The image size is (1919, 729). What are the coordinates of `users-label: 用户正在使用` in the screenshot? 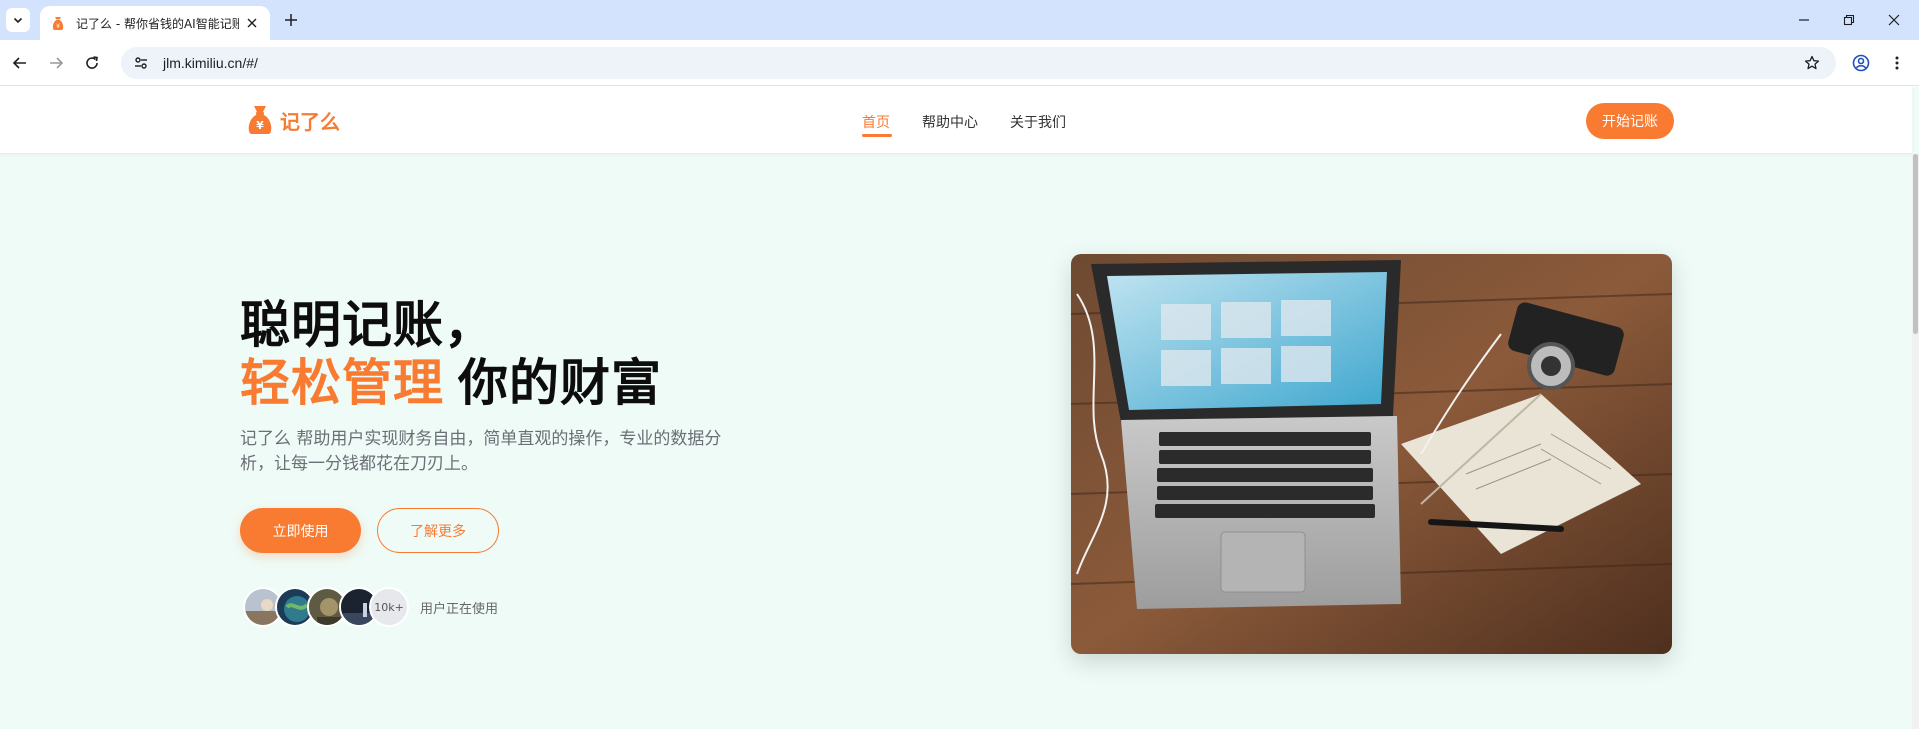 It's located at (459, 609).